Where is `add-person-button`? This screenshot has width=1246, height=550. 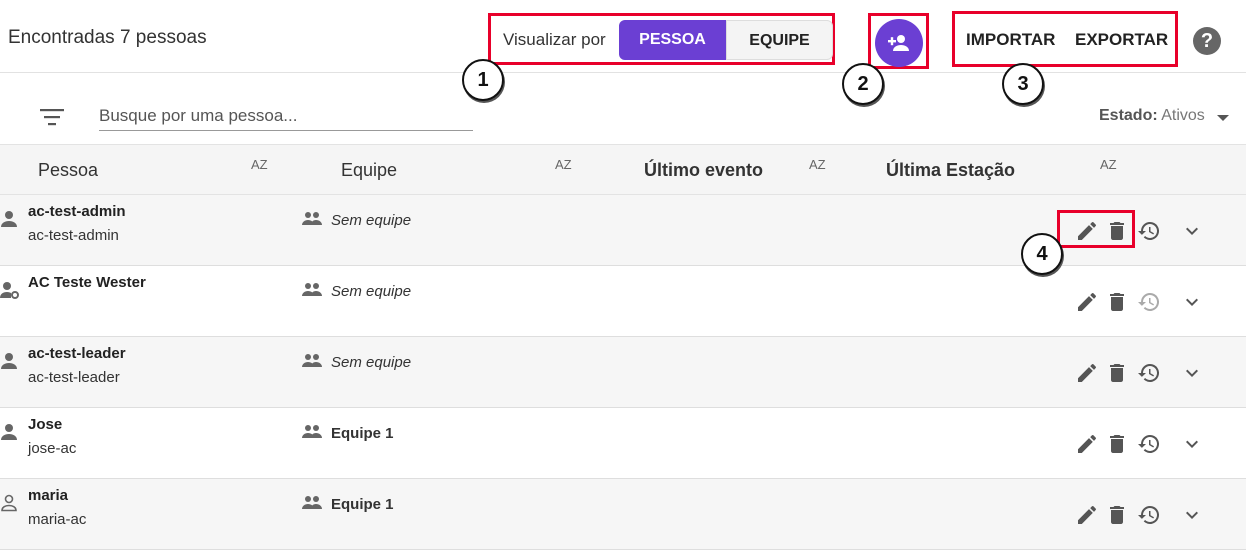
add-person-button is located at coordinates (899, 43).